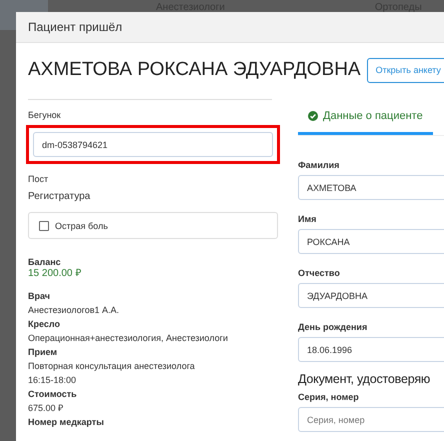 The image size is (444, 441). I want to click on field-label: Фамилия, so click(319, 165).